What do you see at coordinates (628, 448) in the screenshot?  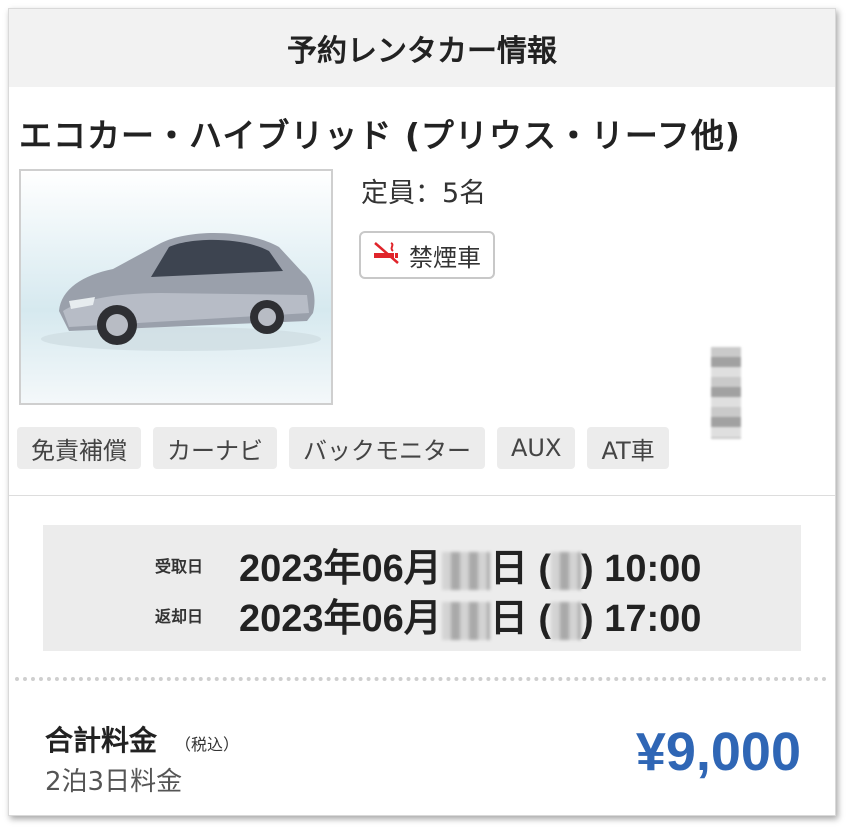 I see `option-tag: AT車` at bounding box center [628, 448].